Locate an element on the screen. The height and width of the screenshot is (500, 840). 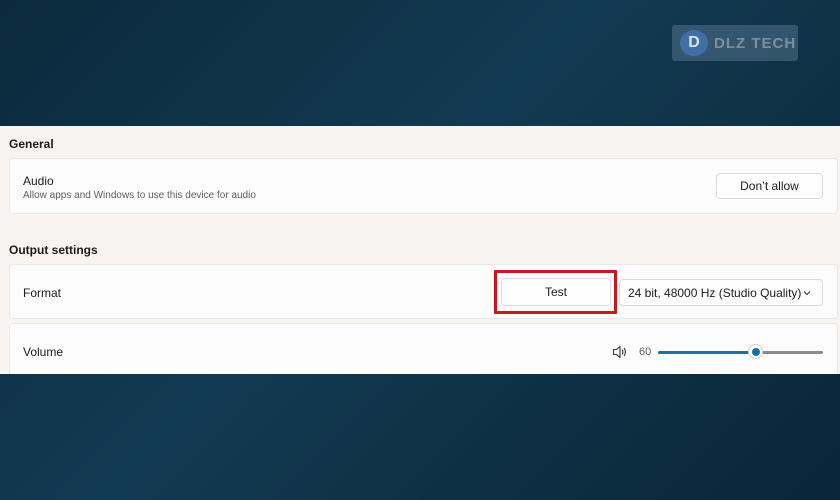
volume-slider-track is located at coordinates (789, 352).